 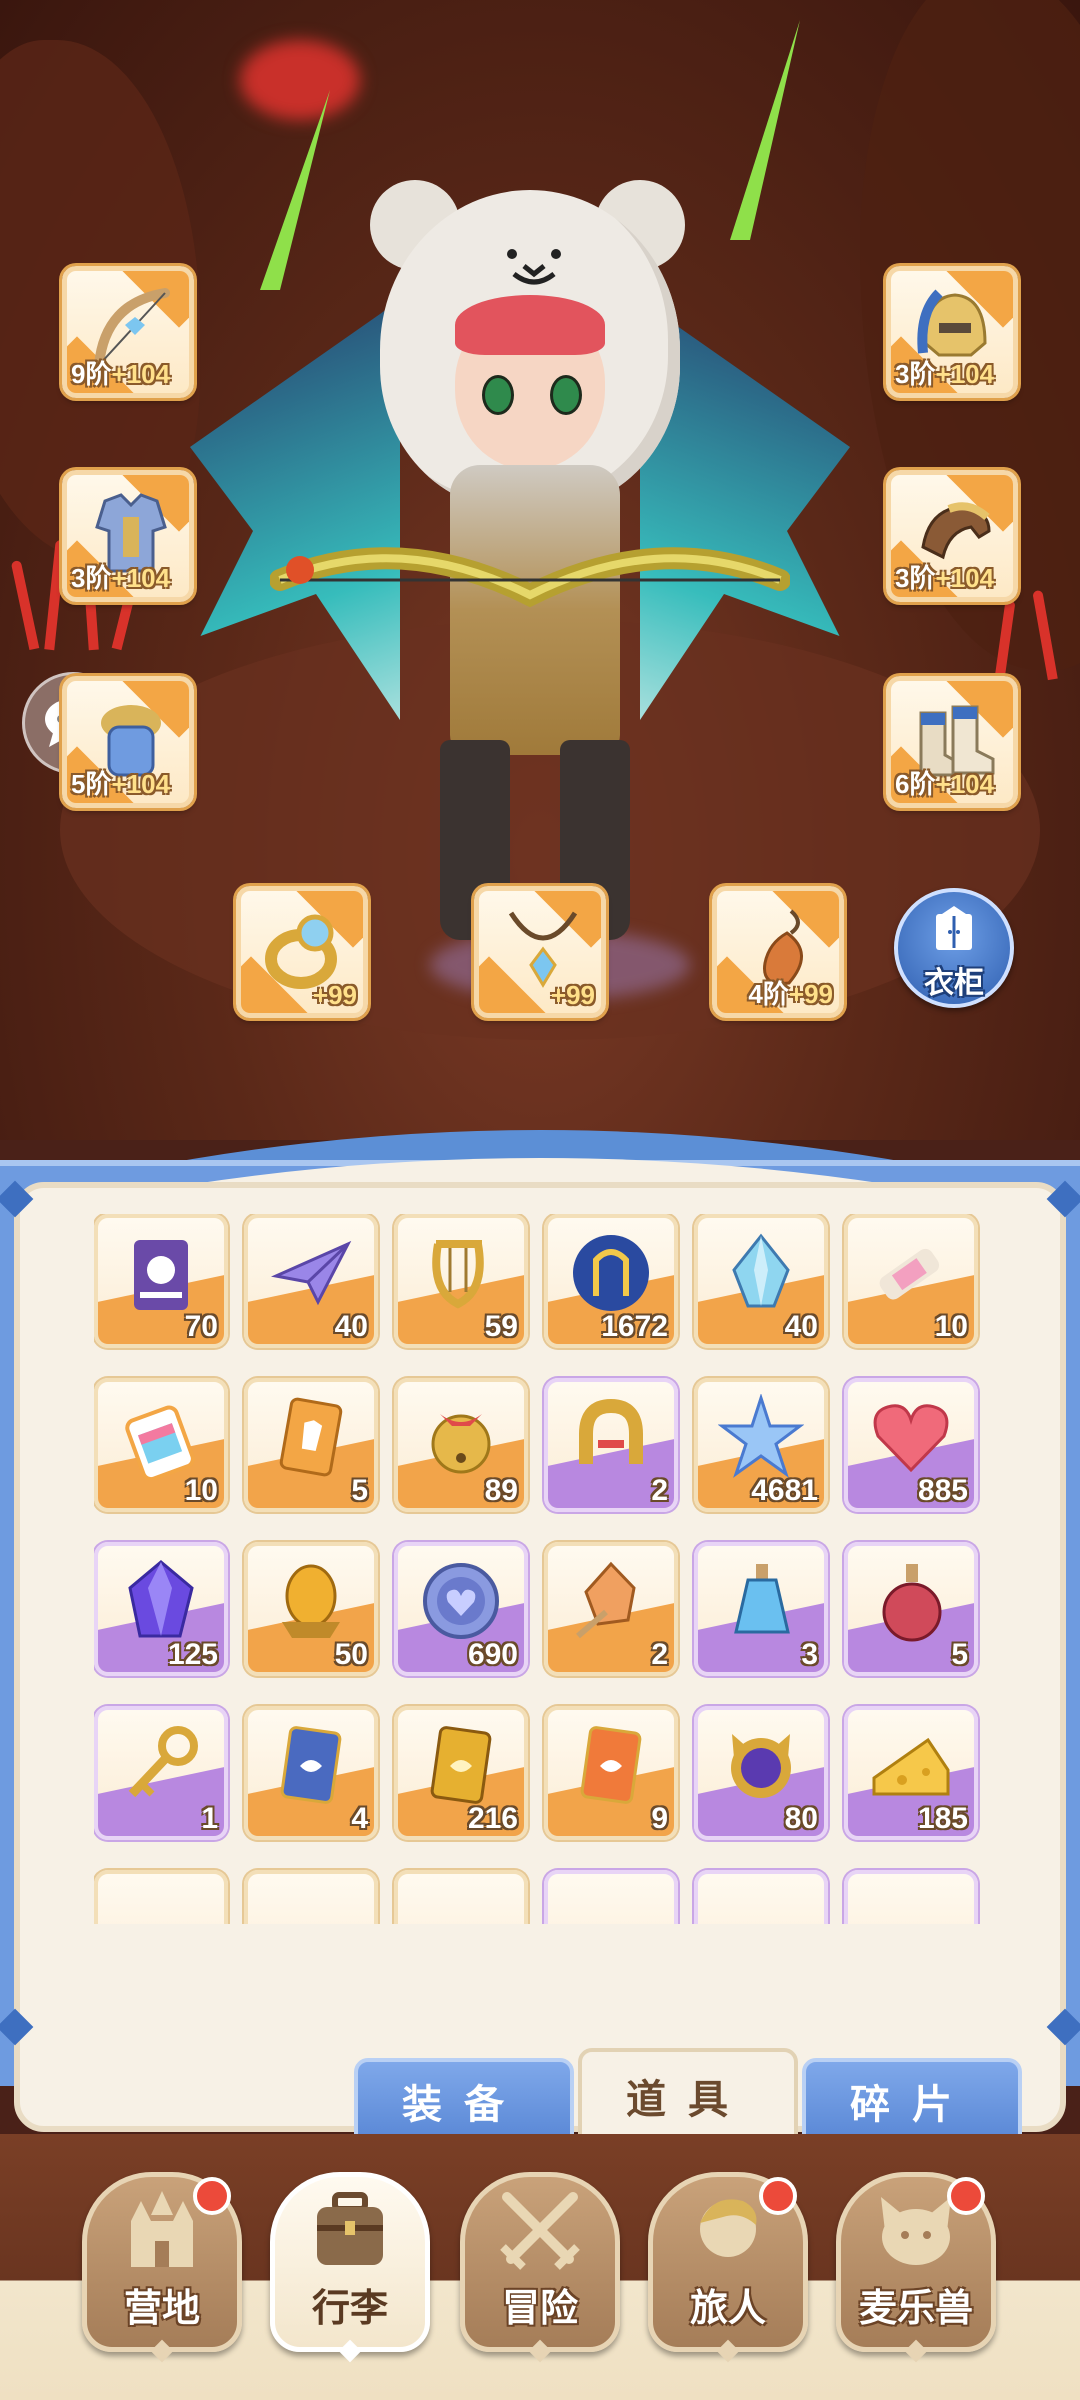 I want to click on coin-icon, so click(x=461, y=1601).